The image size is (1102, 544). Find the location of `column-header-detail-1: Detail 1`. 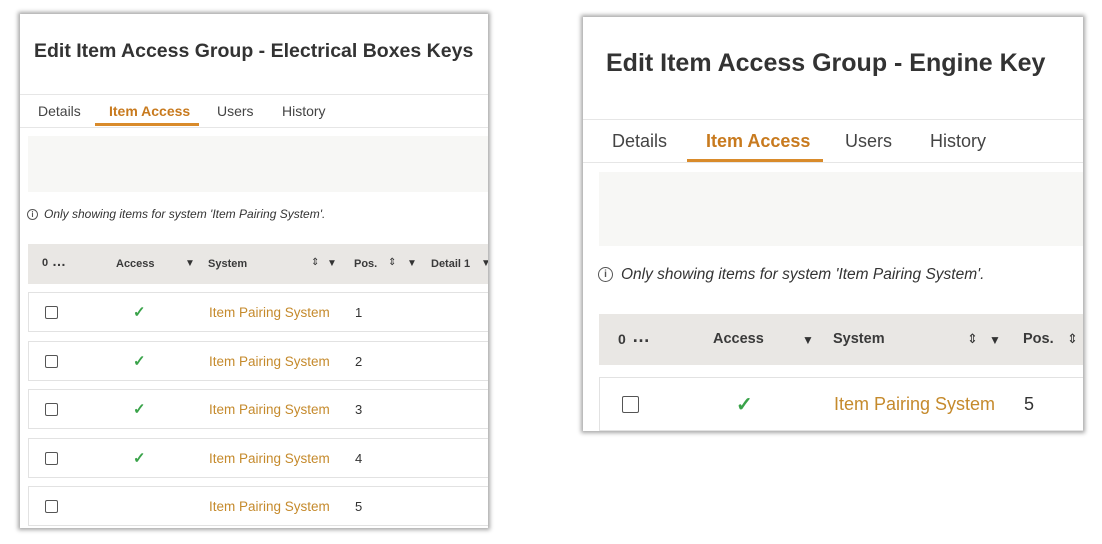

column-header-detail-1: Detail 1 is located at coordinates (450, 264).